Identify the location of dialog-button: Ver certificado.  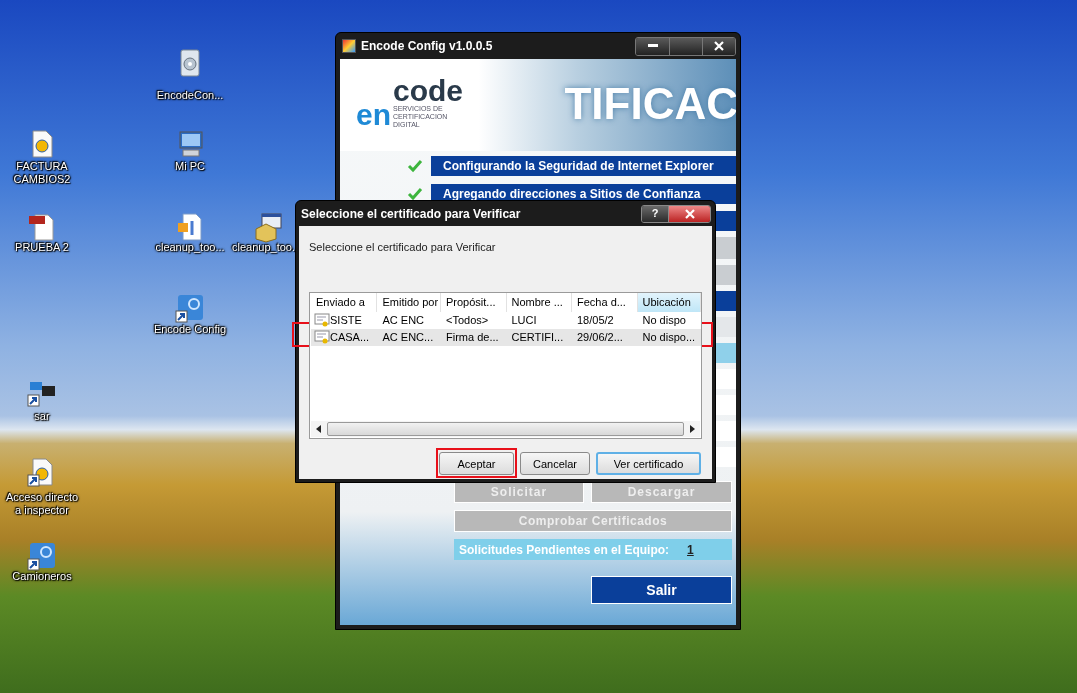
(648, 464).